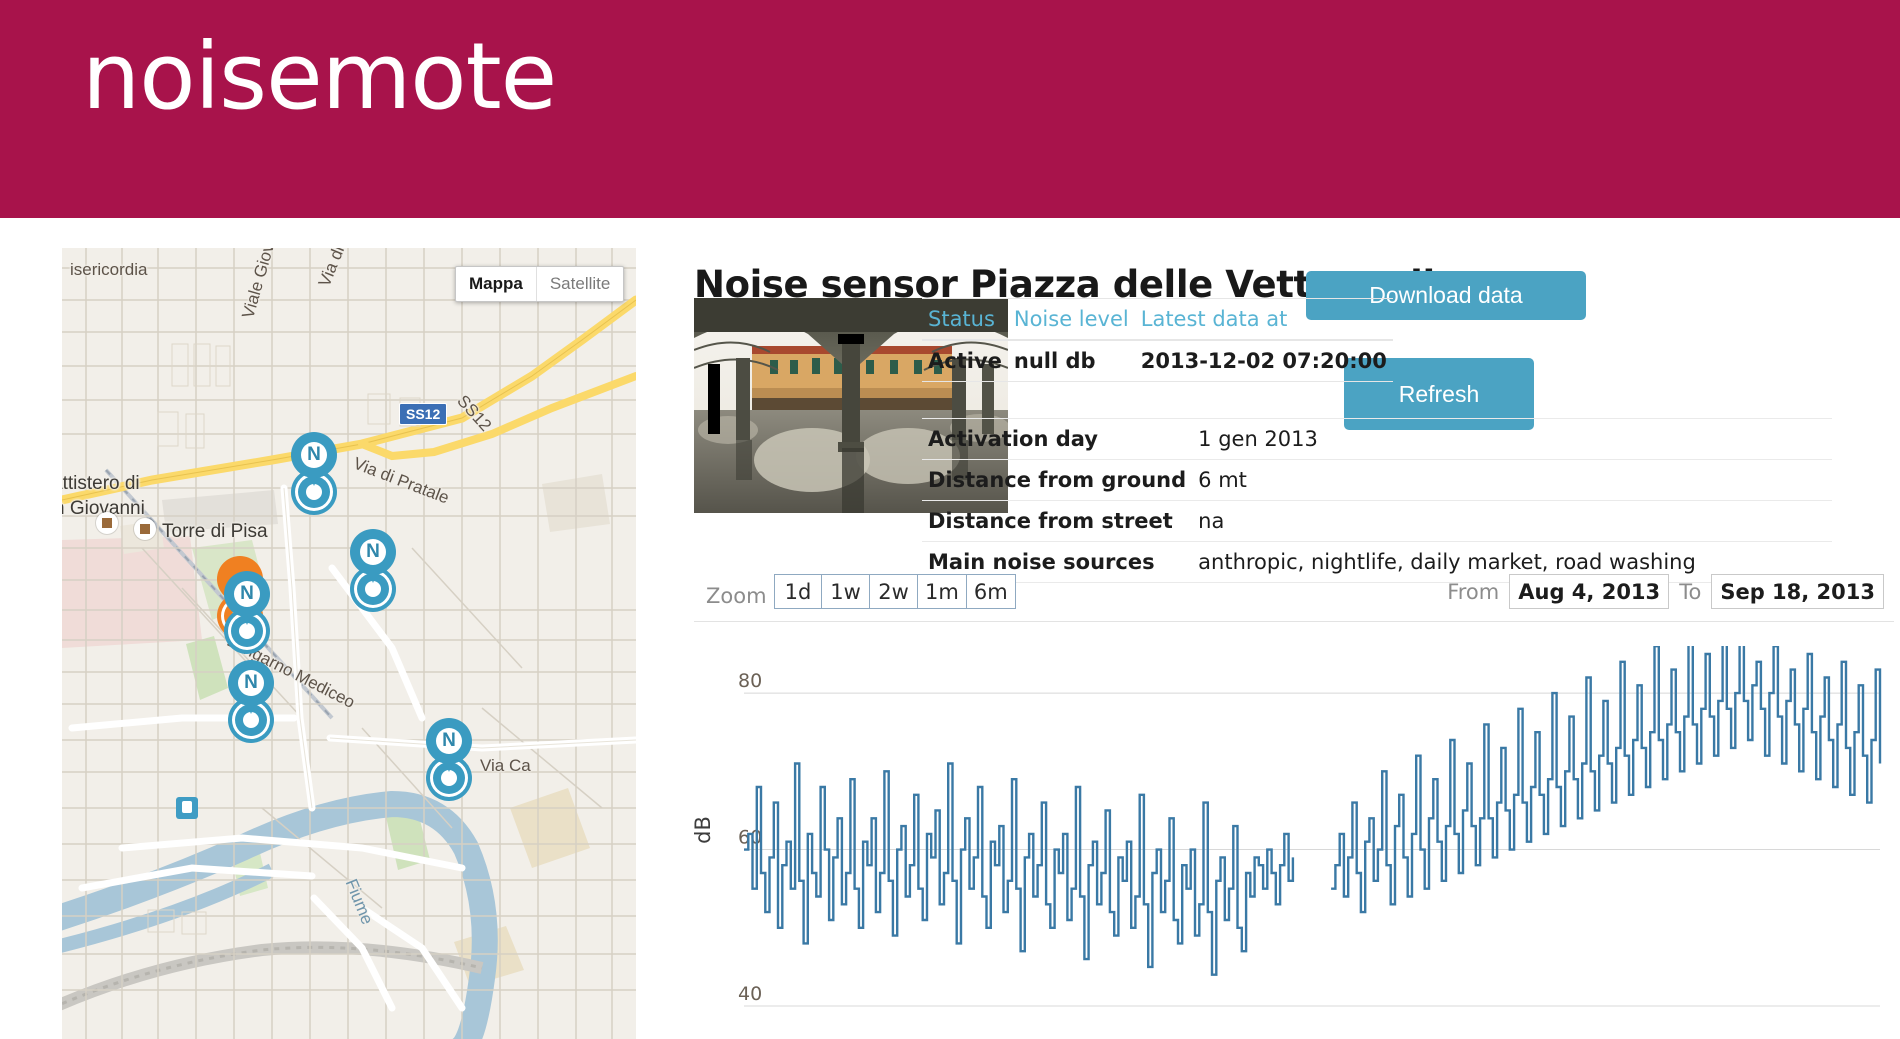 This screenshot has width=1900, height=1039. I want to click on map-street-label: Via Ca, so click(505, 765).